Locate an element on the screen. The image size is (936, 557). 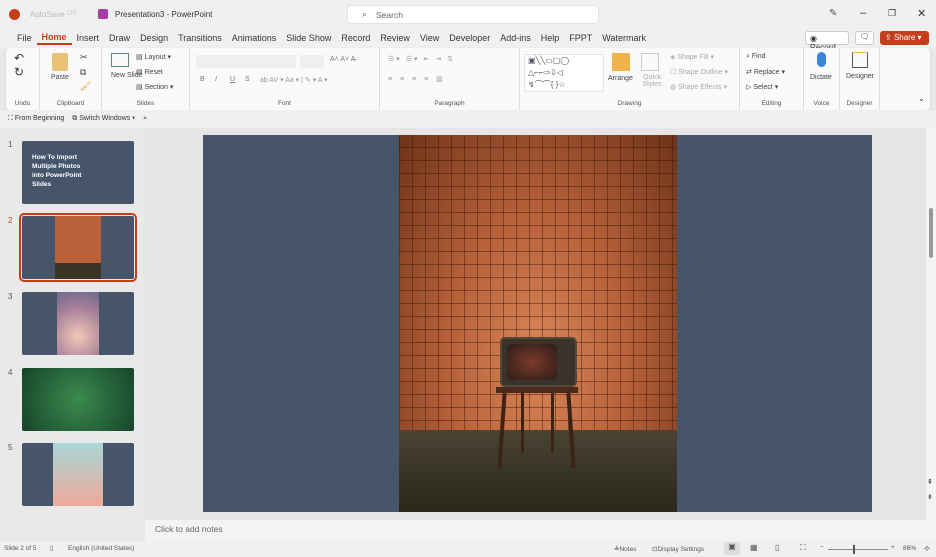
next-slide-icon: ⇟ is located at coordinates (930, 497).